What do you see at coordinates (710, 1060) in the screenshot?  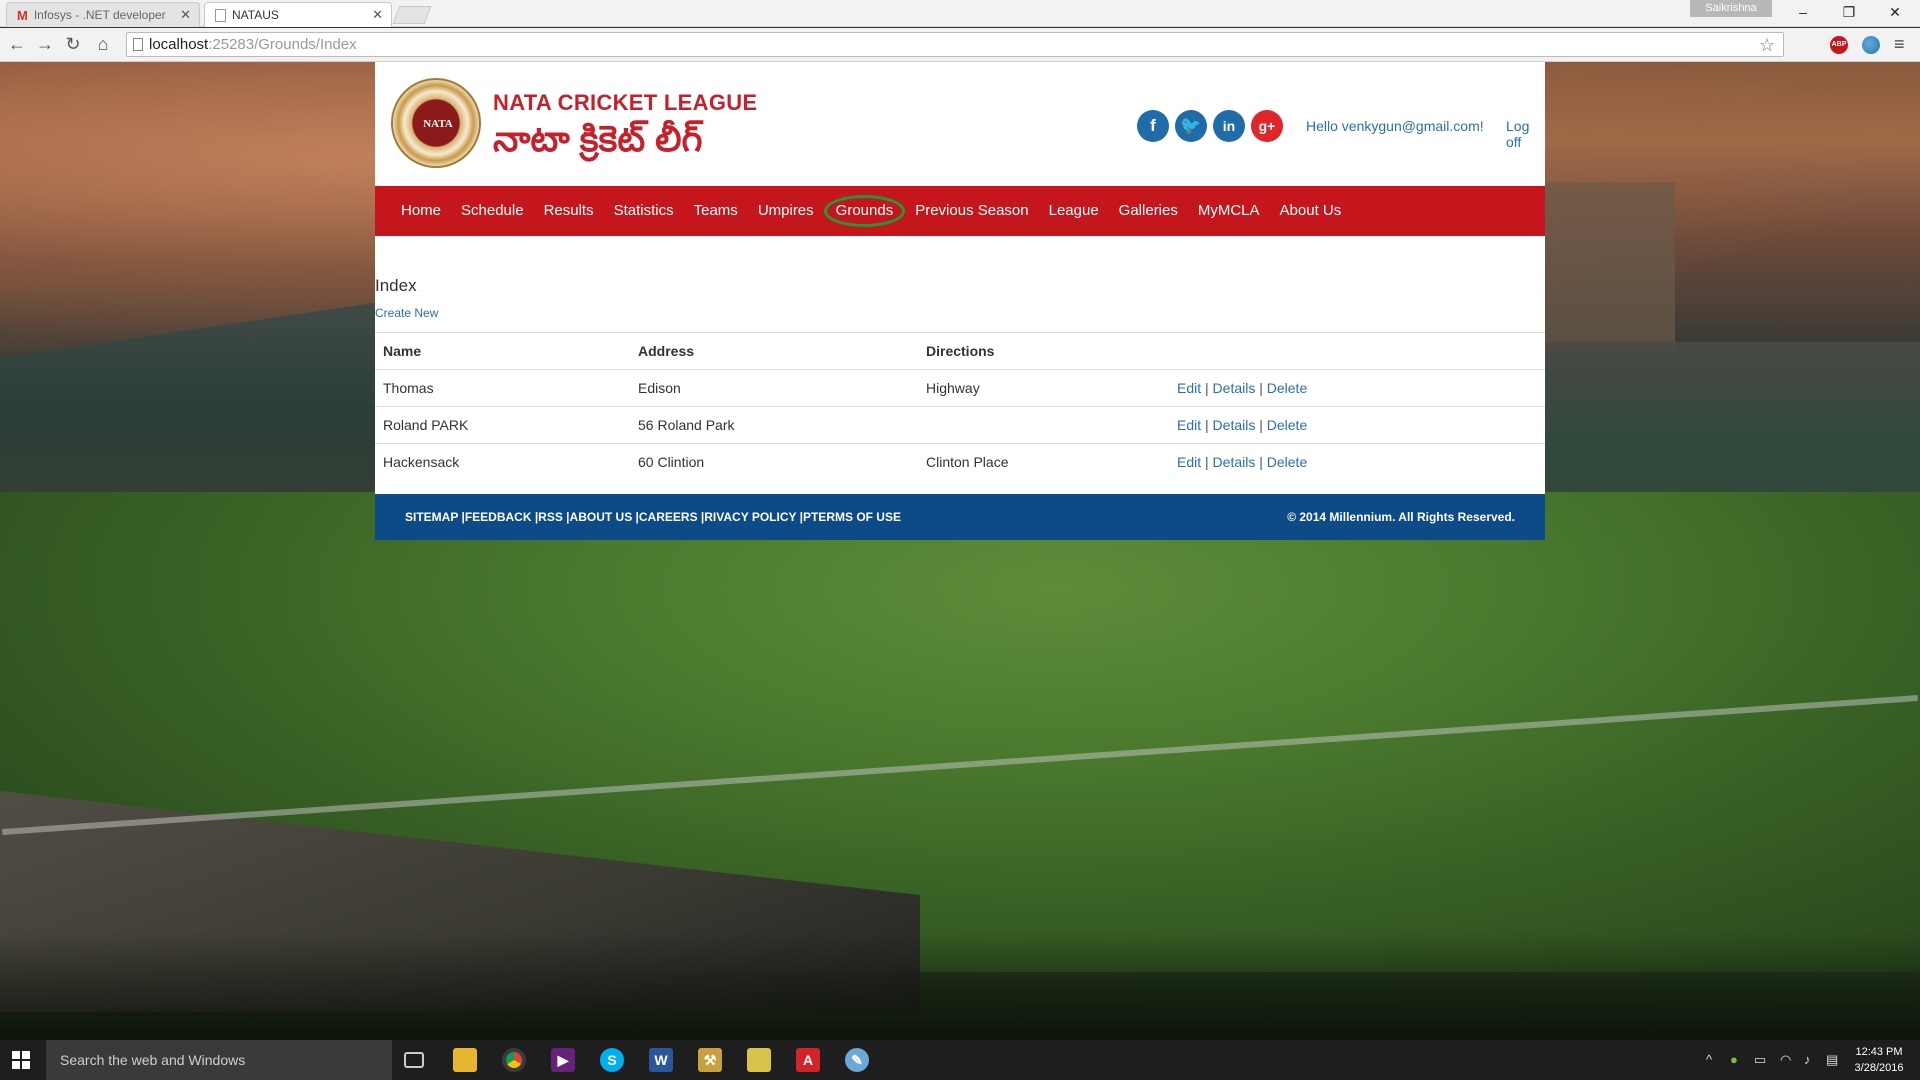 I see `sql-tools-icon: ⚒` at bounding box center [710, 1060].